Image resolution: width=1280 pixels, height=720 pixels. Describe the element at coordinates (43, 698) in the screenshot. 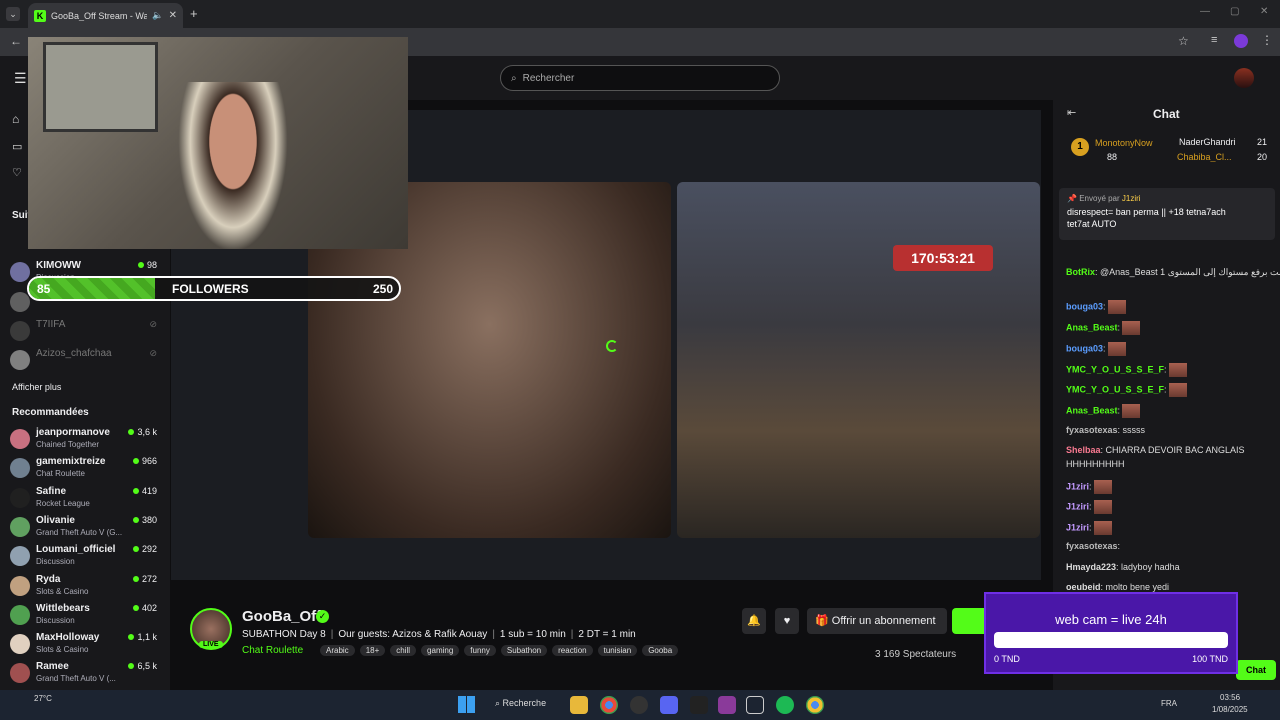

I see `weather-temp: 27°C` at that location.